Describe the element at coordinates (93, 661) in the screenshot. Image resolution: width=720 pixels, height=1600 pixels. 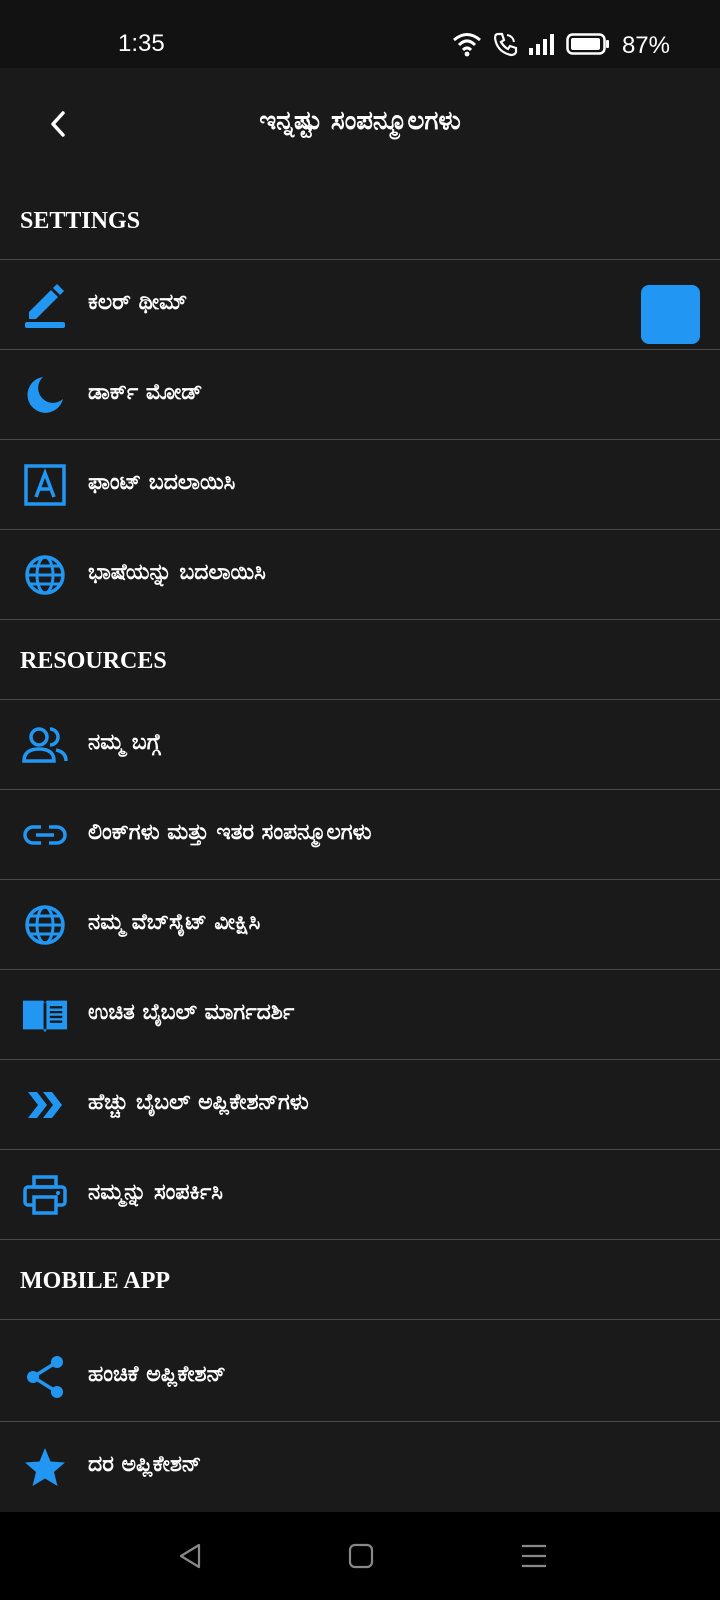
I see `section-title: RESOURCES` at that location.